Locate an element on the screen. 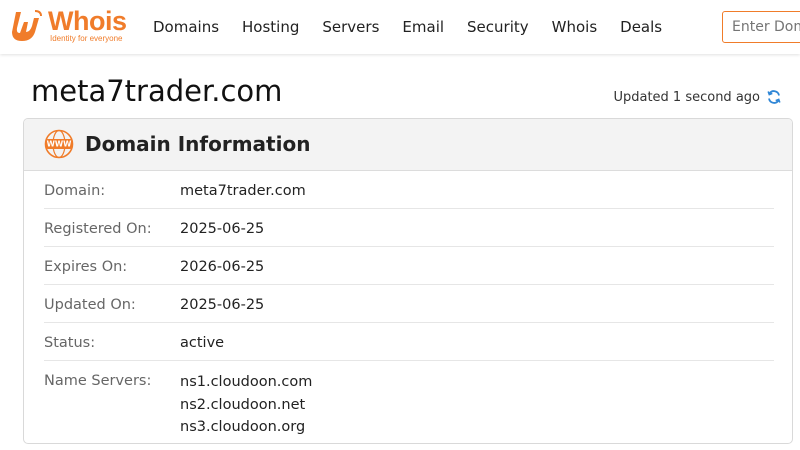 The height and width of the screenshot is (450, 800). search-input is located at coordinates (761, 27).